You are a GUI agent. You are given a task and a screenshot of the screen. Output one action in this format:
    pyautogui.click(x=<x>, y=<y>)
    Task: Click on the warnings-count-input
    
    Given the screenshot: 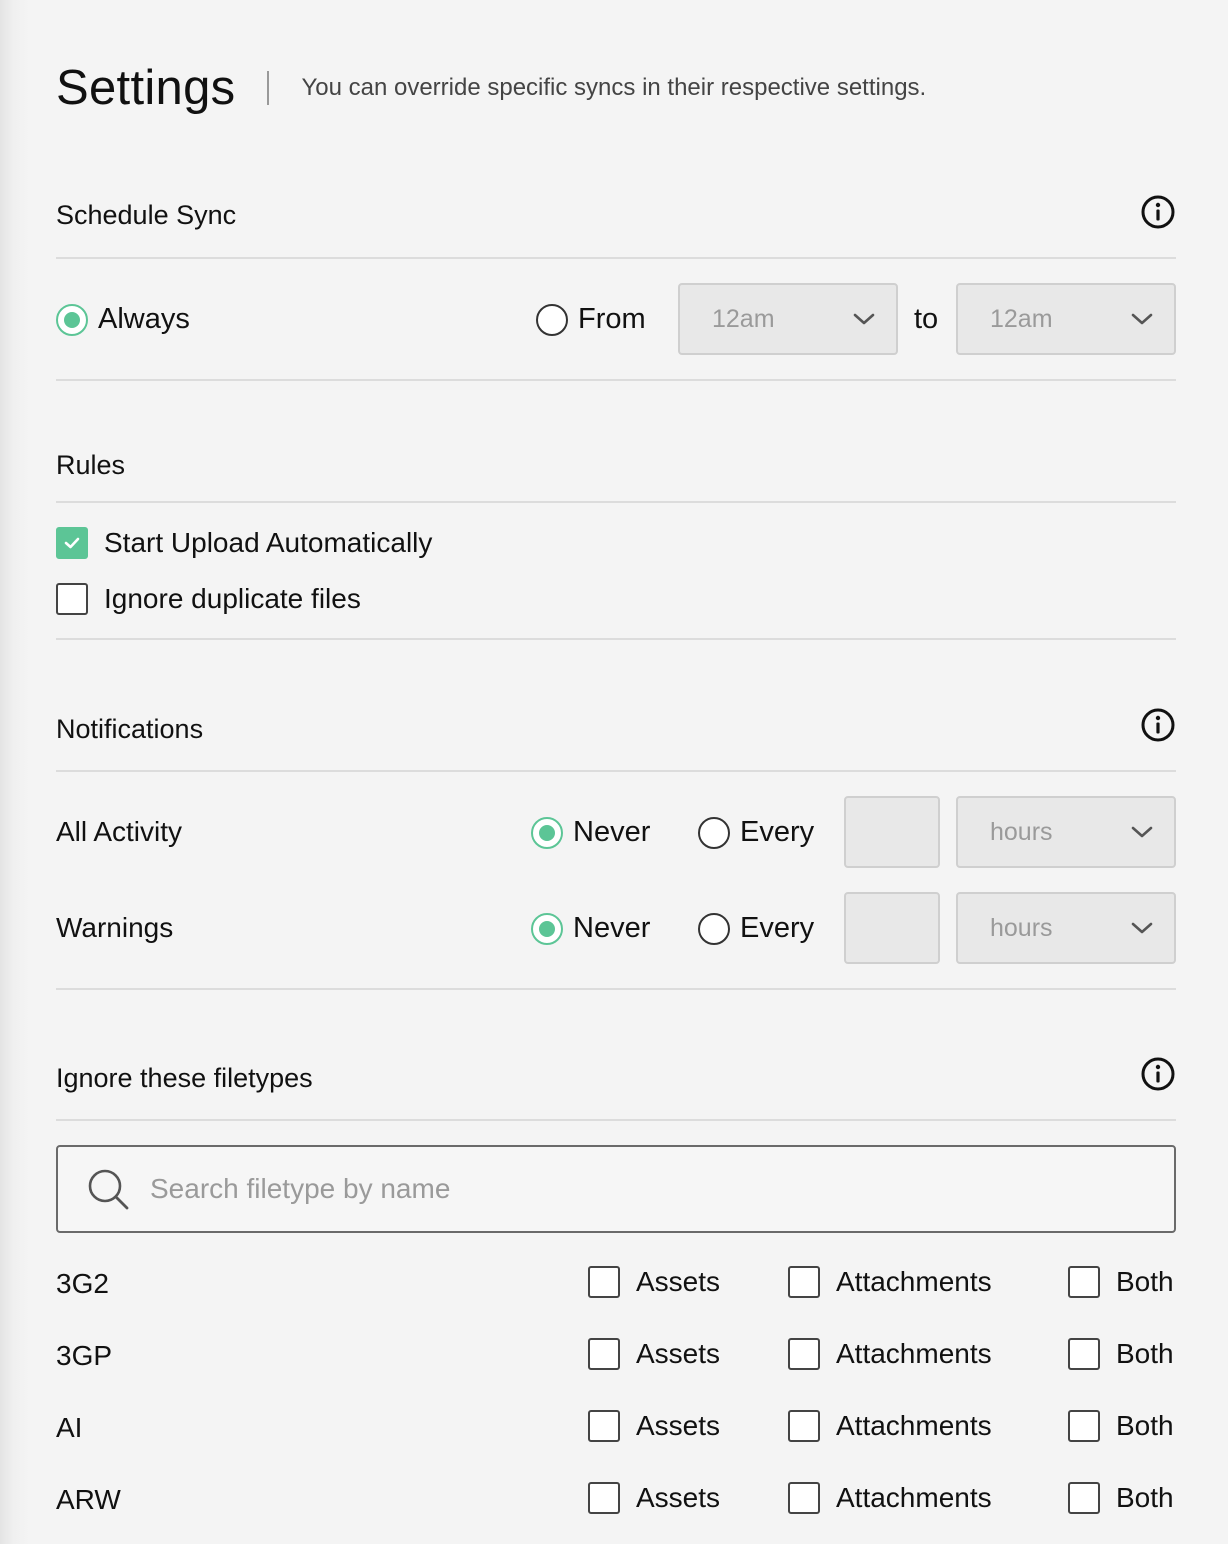 What is the action you would take?
    pyautogui.click(x=892, y=928)
    